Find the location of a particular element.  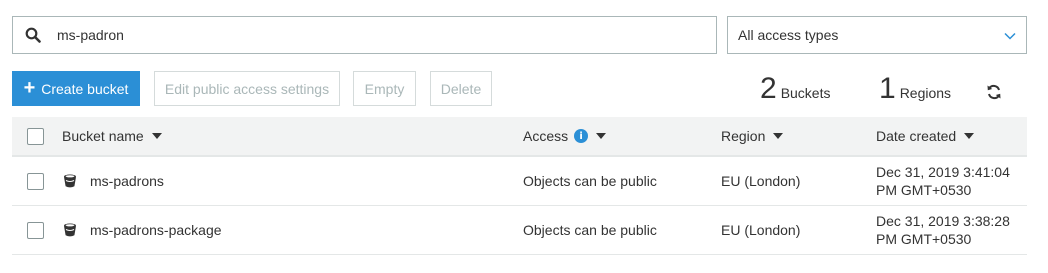

bucket-name-cell: ms-padrons is located at coordinates (113, 181).